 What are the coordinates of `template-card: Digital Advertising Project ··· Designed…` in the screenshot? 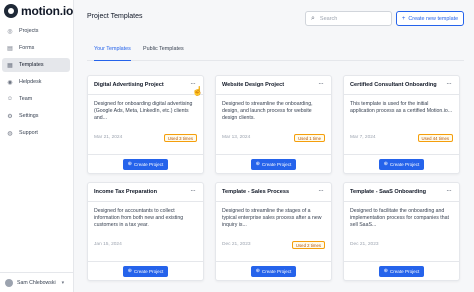 It's located at (145, 124).